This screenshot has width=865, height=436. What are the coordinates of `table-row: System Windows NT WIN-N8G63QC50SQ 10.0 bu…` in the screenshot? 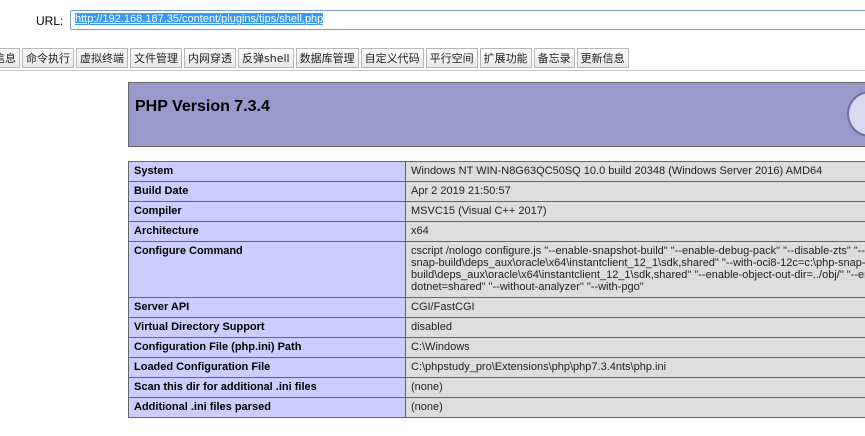 It's located at (496, 171).